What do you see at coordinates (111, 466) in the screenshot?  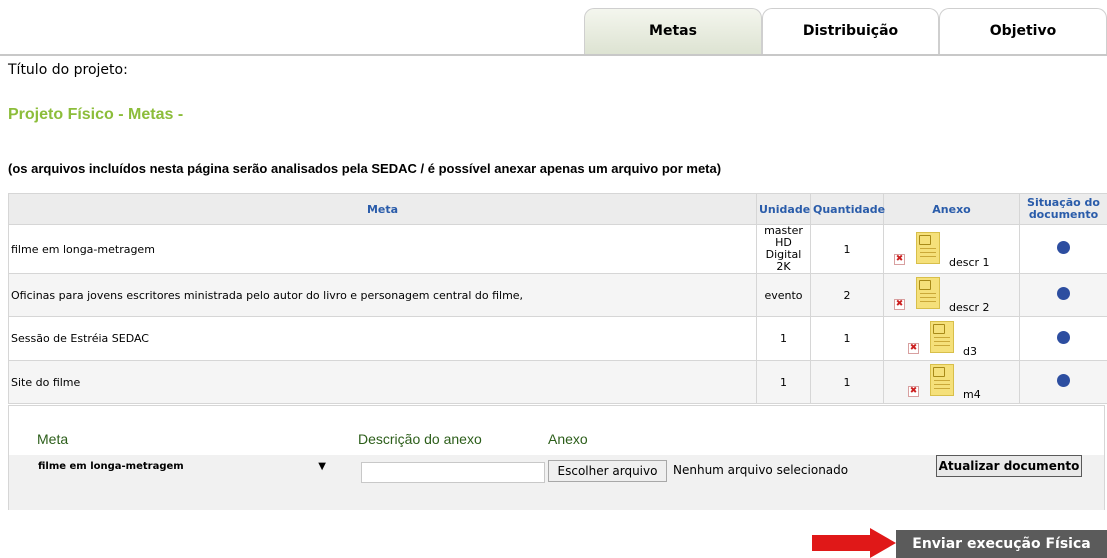 I see `meta-select-value: filme em longa-metragem` at bounding box center [111, 466].